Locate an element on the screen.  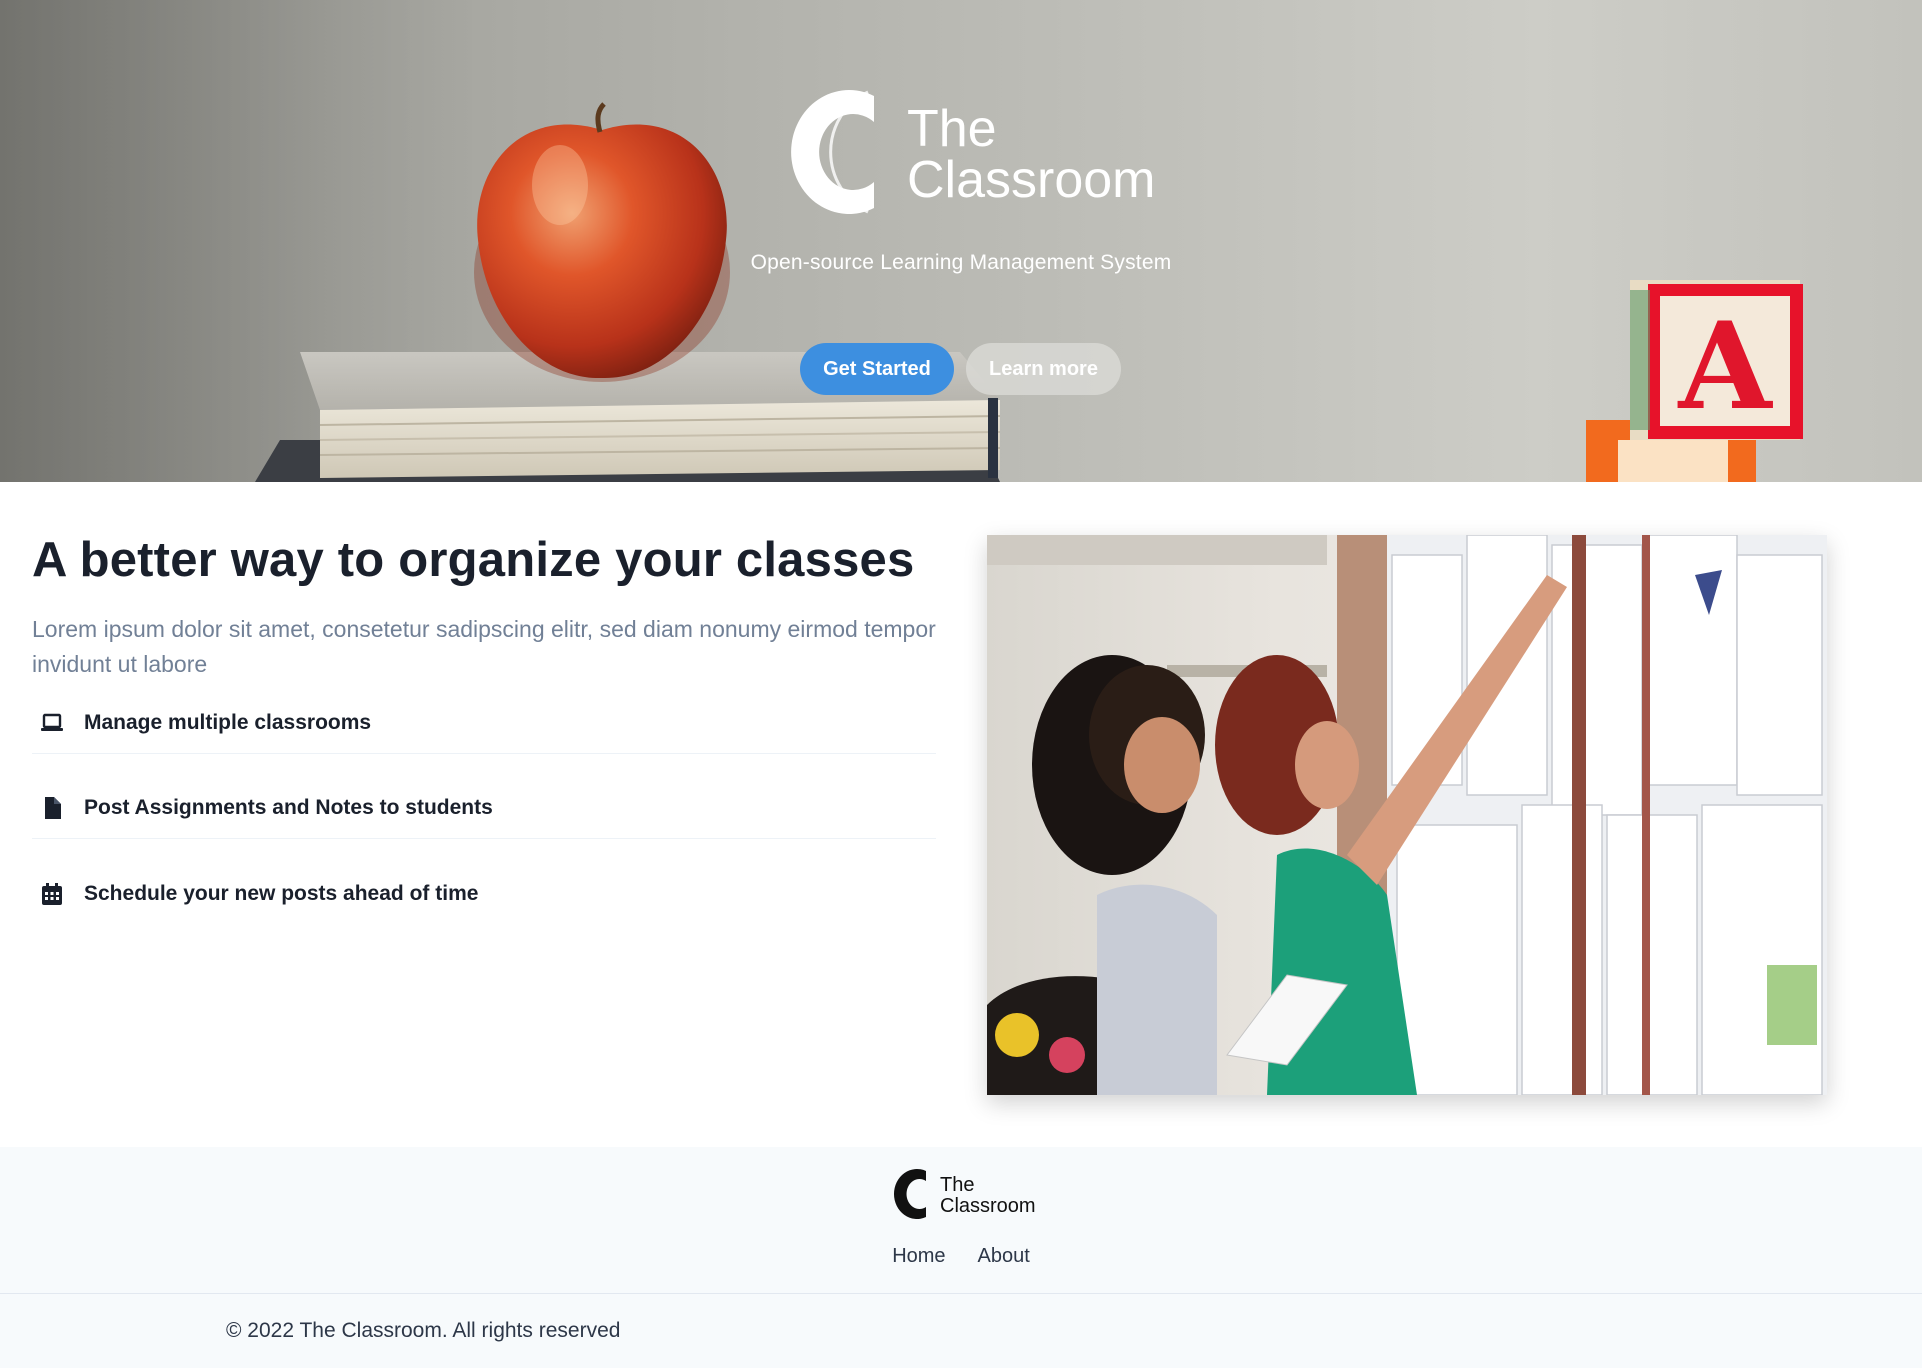
file-icon is located at coordinates (52, 808).